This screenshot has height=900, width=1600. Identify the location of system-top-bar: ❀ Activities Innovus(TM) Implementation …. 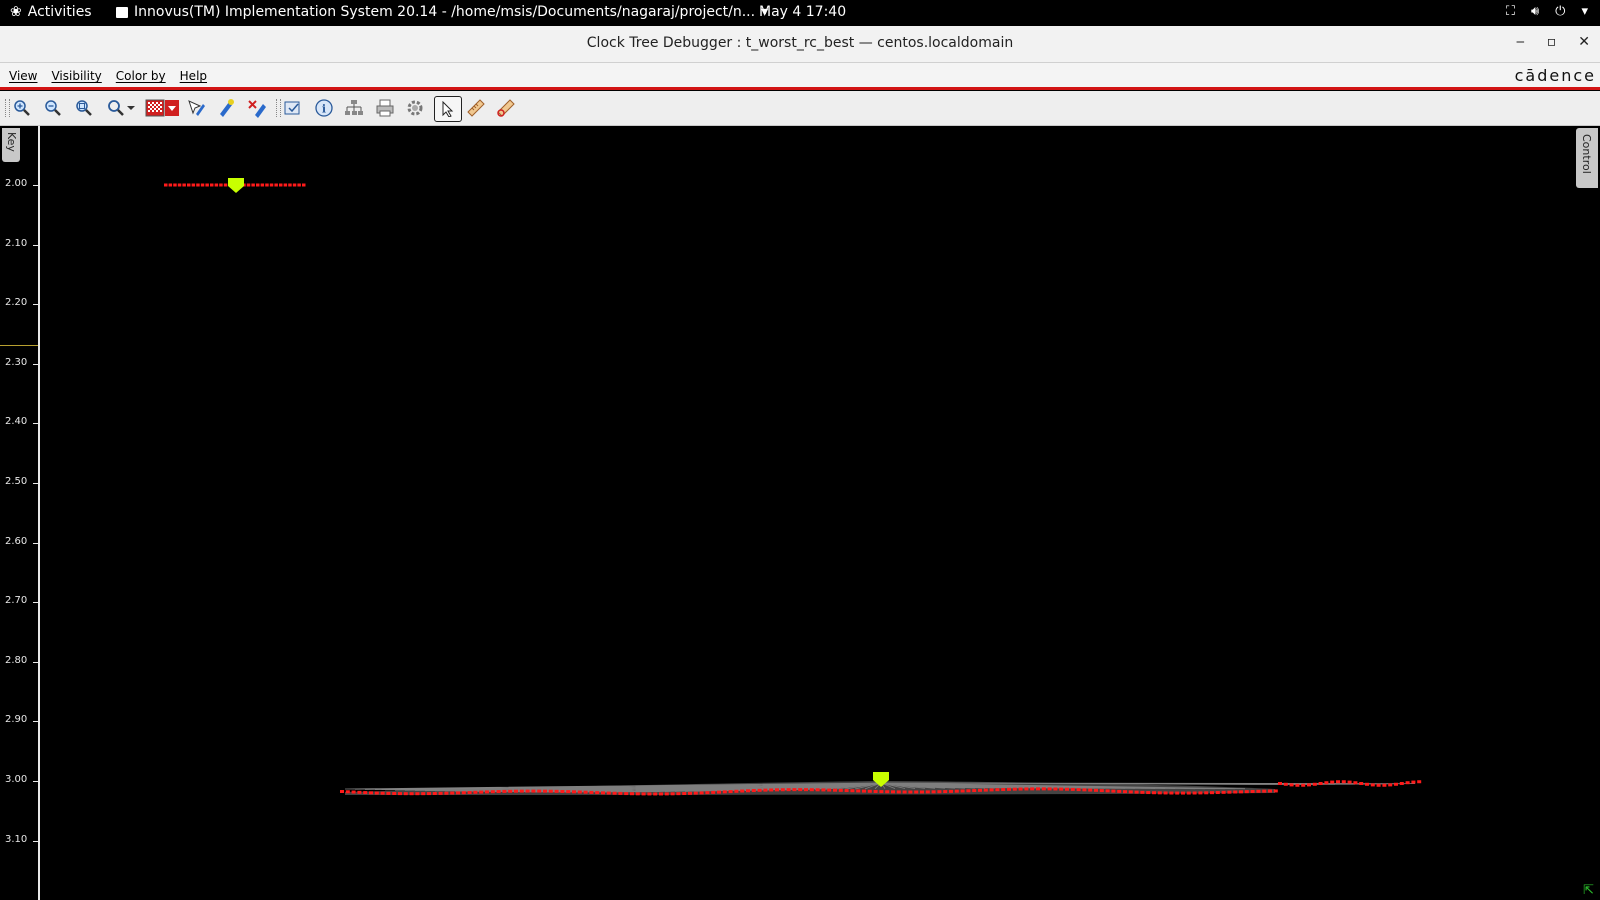
(800, 13).